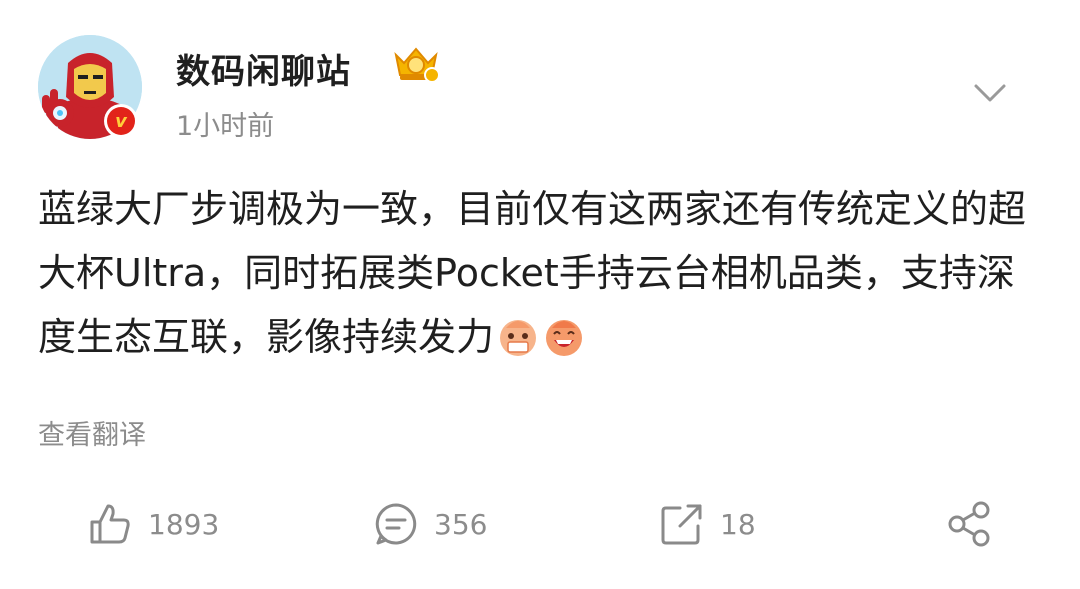  Describe the element at coordinates (461, 524) in the screenshot. I see `comment-count: 356` at that location.